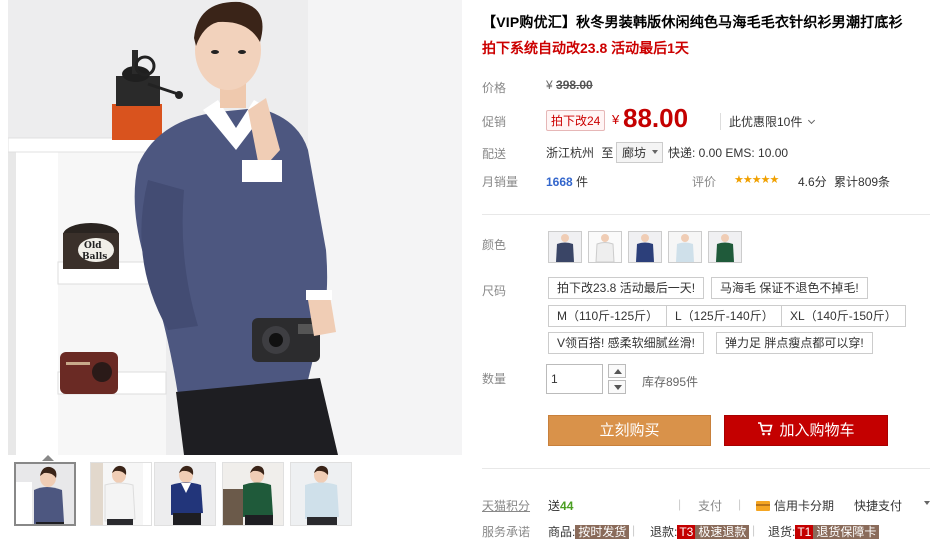 This screenshot has height=544, width=930. What do you see at coordinates (559, 182) in the screenshot?
I see `monthly-sales-count: 1668` at bounding box center [559, 182].